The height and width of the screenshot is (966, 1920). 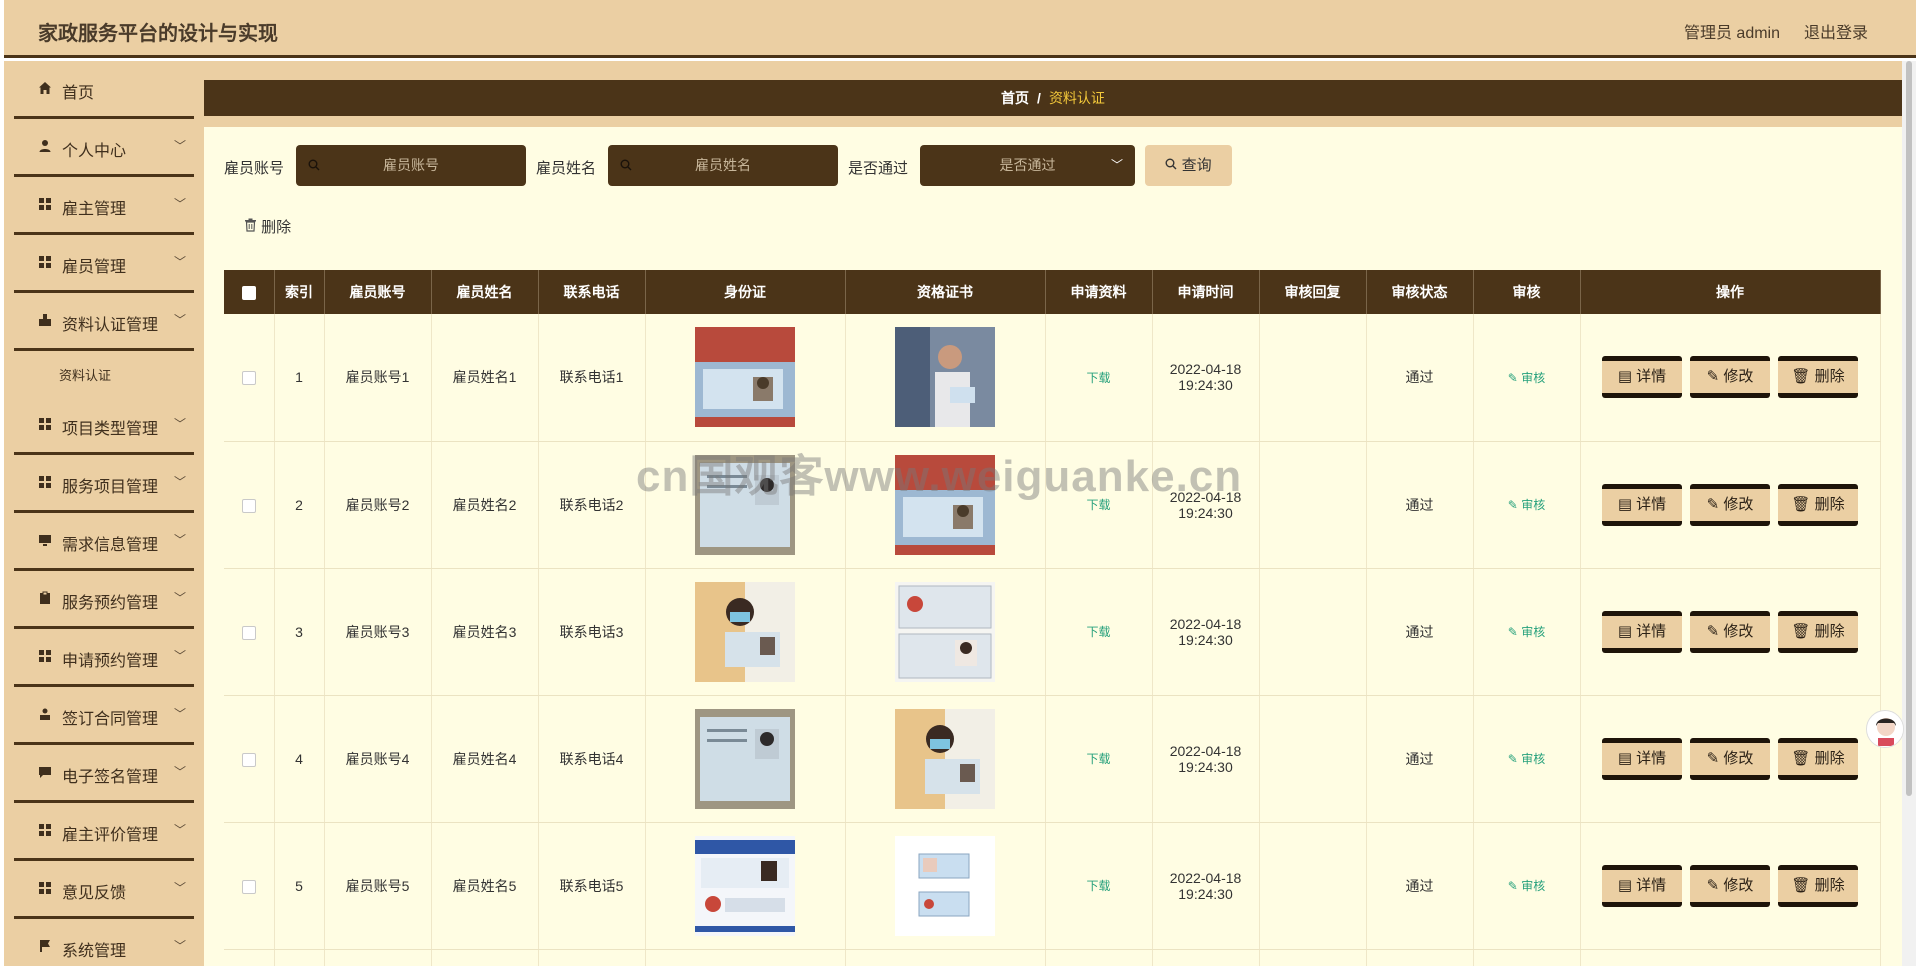 I want to click on app-title: 家政服务平台的设计与实现, so click(x=158, y=34).